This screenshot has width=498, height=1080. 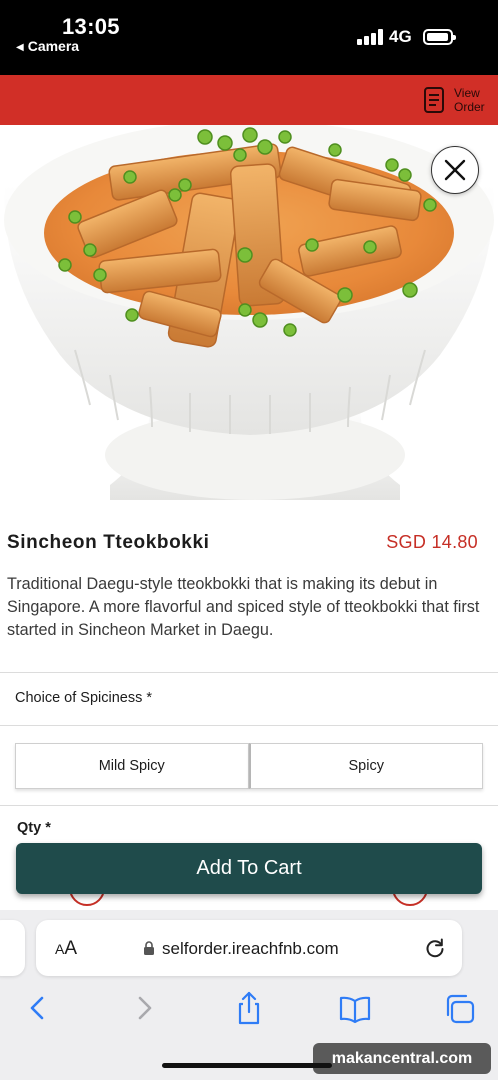 What do you see at coordinates (355, 1008) in the screenshot?
I see `bookmarks-icon` at bounding box center [355, 1008].